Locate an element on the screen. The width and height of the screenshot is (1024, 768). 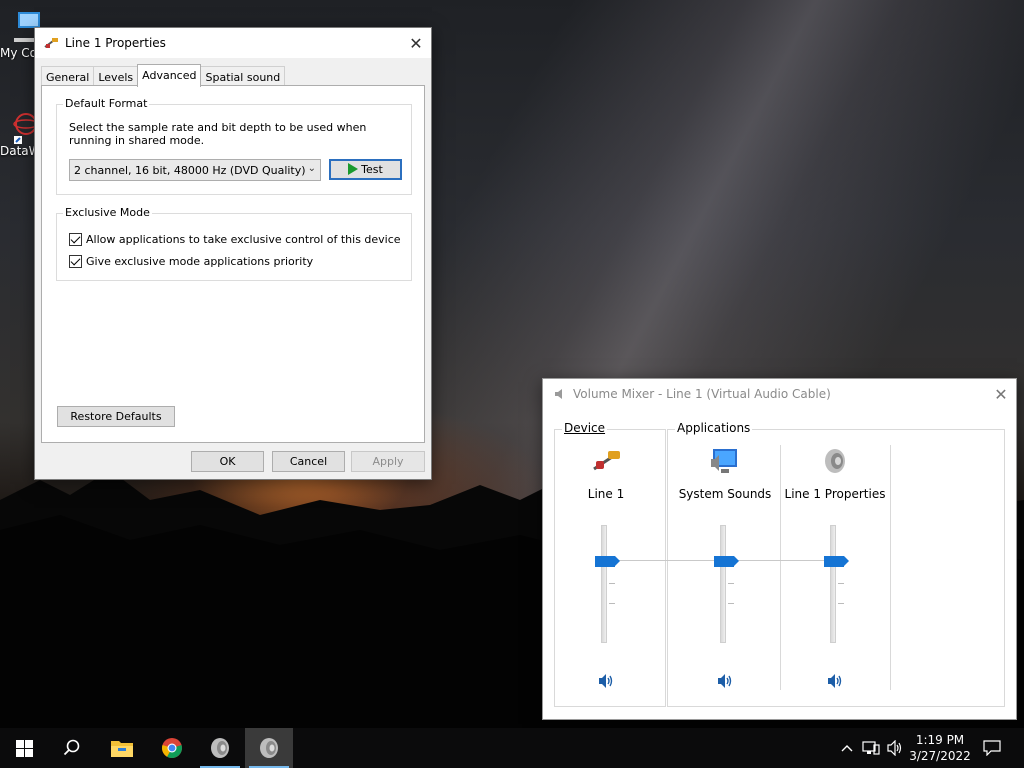
test-button: Test is located at coordinates (365, 169).